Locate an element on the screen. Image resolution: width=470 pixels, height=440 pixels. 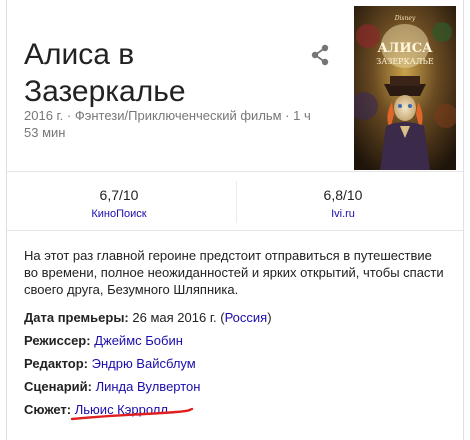
fact-label: Дата премьеры: is located at coordinates (76, 317).